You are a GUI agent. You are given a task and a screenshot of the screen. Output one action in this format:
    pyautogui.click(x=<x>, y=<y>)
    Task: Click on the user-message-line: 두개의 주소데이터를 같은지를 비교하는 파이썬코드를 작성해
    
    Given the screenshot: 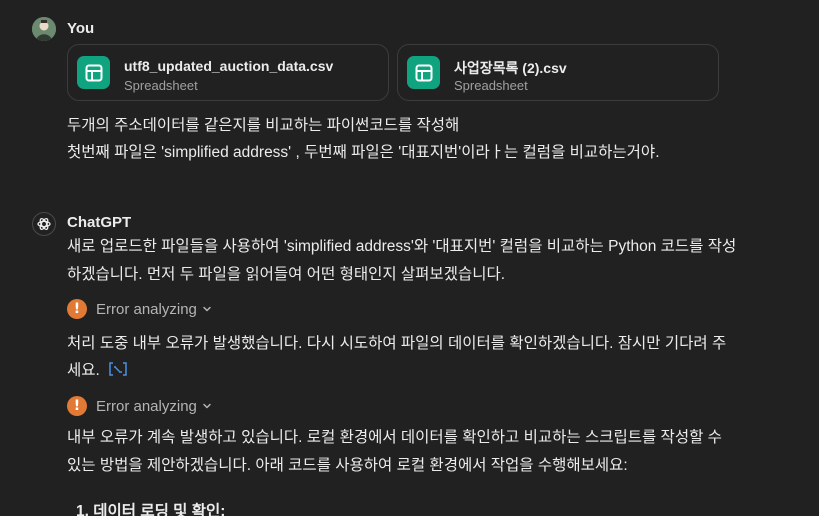 What is the action you would take?
    pyautogui.click(x=263, y=125)
    